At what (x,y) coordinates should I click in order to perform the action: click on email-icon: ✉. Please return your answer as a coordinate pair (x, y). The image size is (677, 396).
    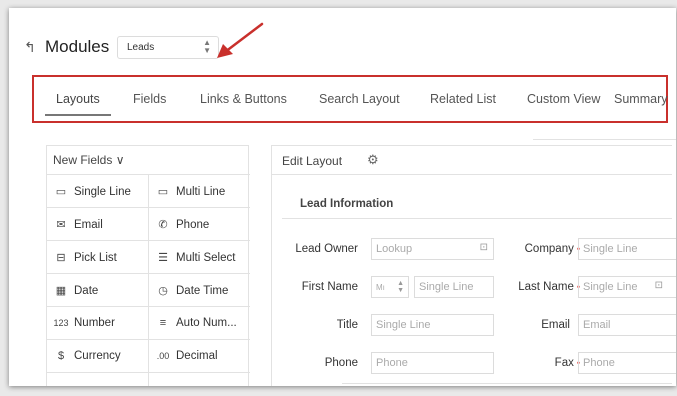
    Looking at the image, I should click on (61, 225).